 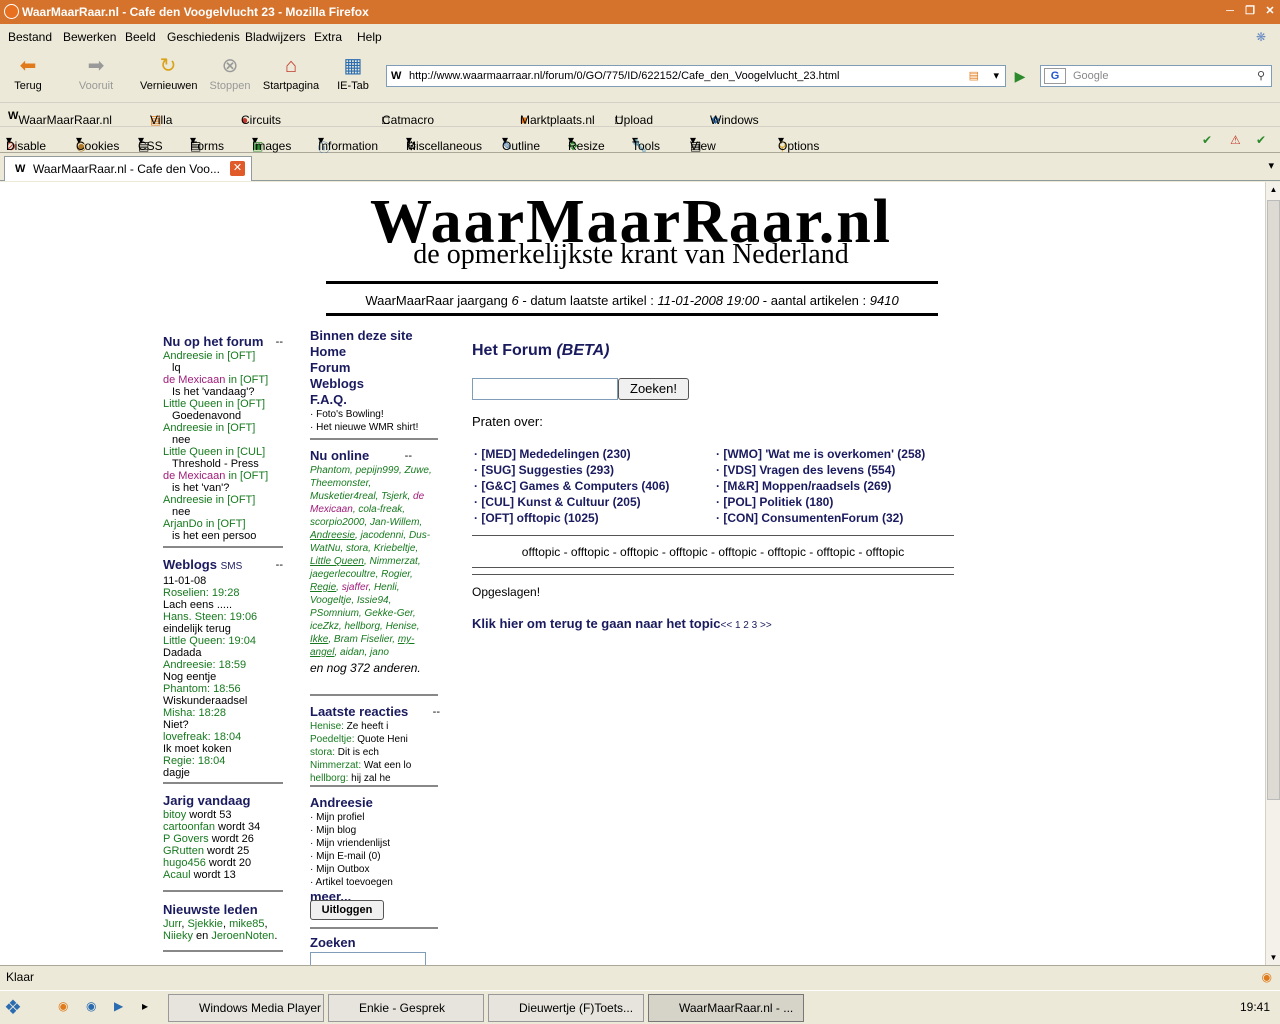 I want to click on menu-extra: Extra, so click(x=328, y=37).